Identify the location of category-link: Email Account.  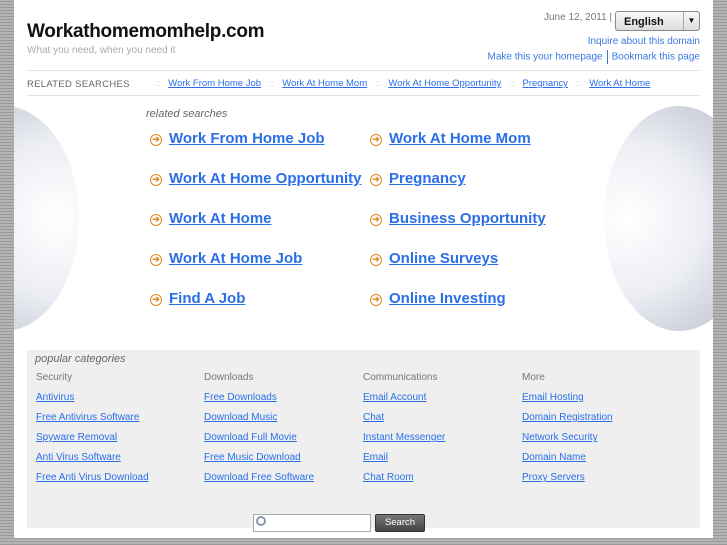
(404, 402).